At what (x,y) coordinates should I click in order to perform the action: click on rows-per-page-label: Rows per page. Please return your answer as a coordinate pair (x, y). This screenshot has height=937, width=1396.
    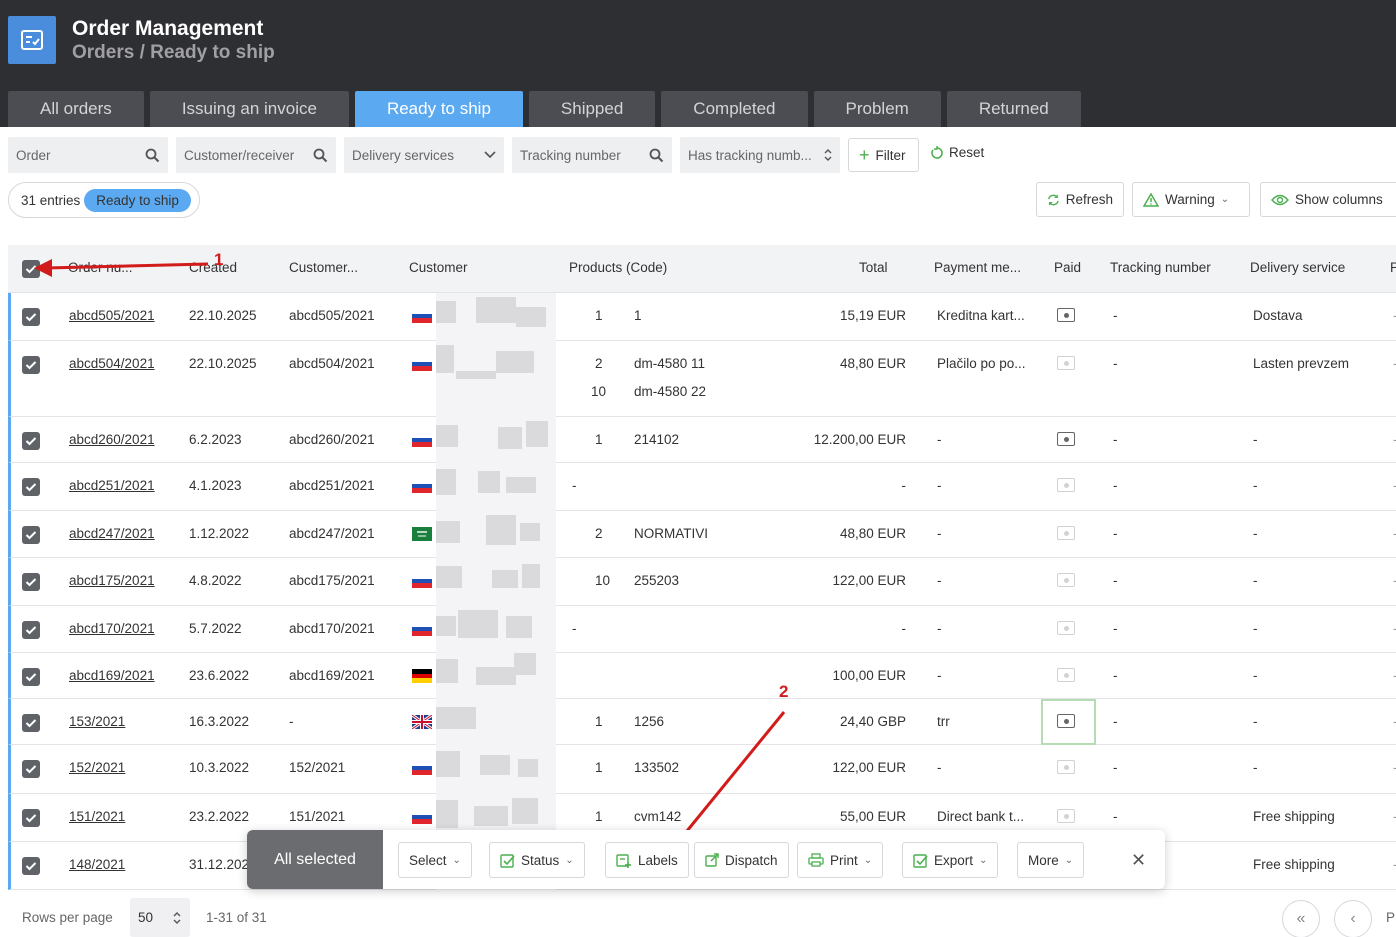
    Looking at the image, I should click on (67, 917).